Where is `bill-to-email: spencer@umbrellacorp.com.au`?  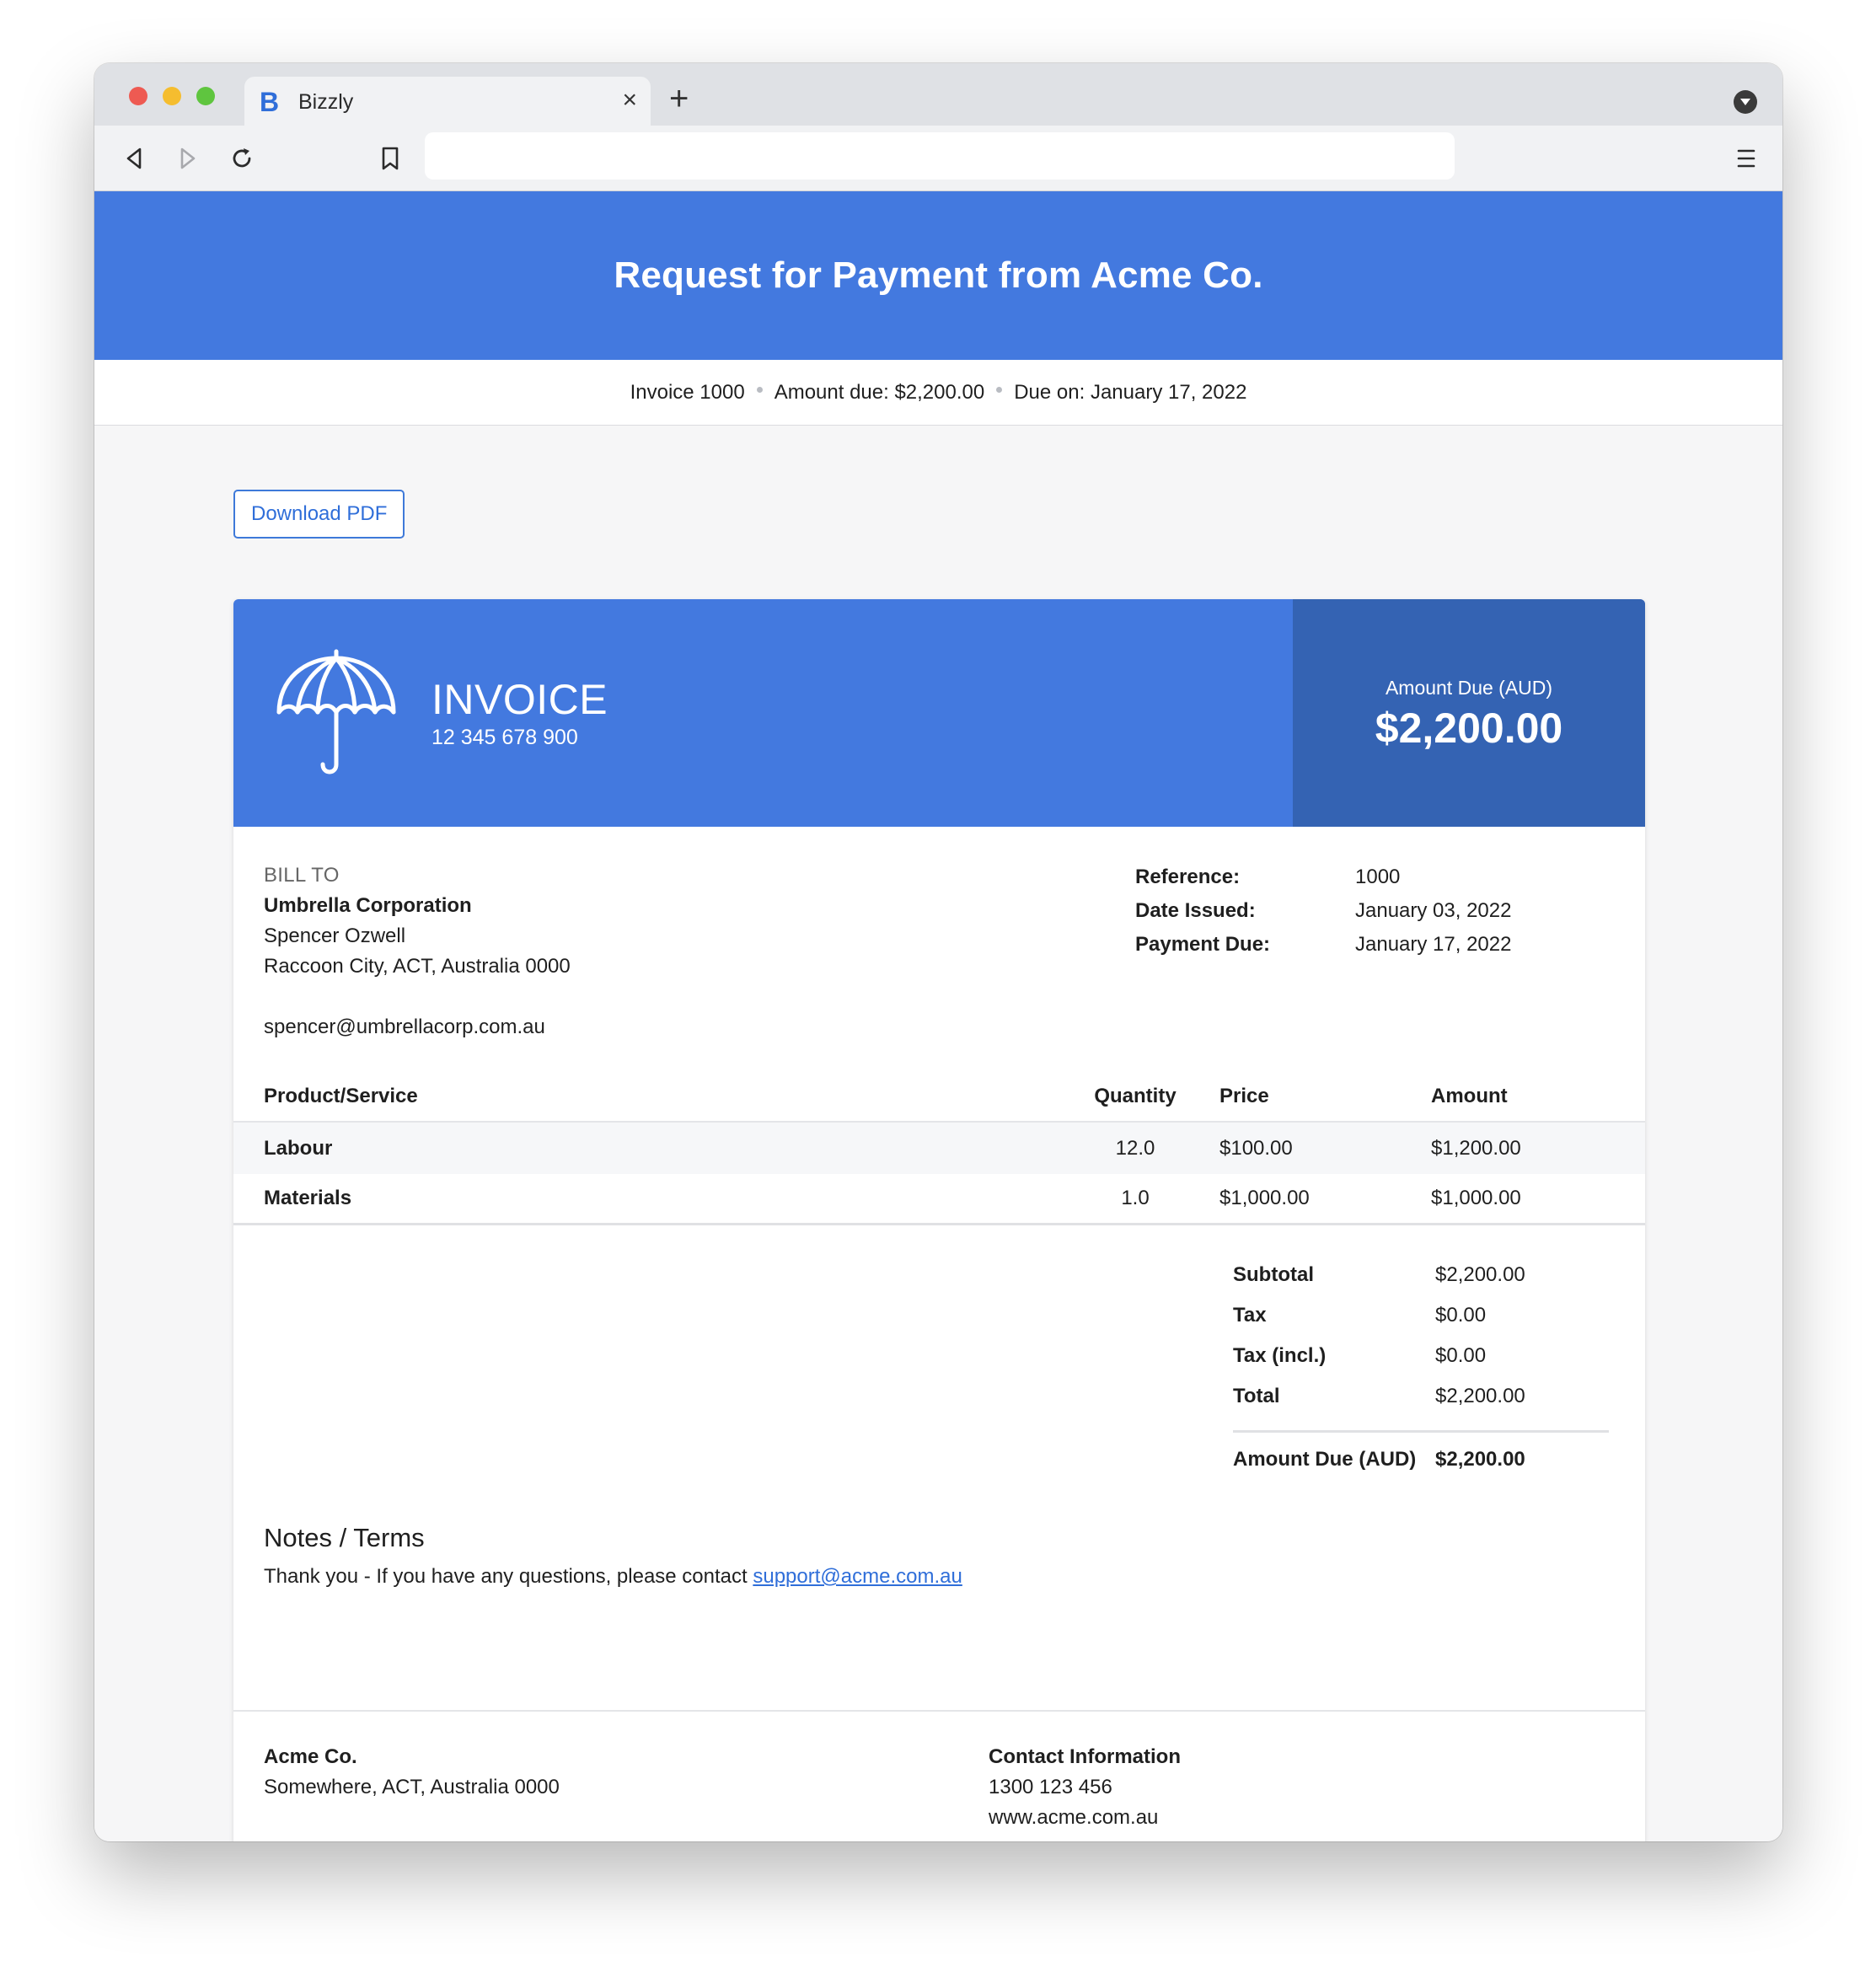
bill-to-email: spencer@umbrellacorp.com.au is located at coordinates (404, 1027).